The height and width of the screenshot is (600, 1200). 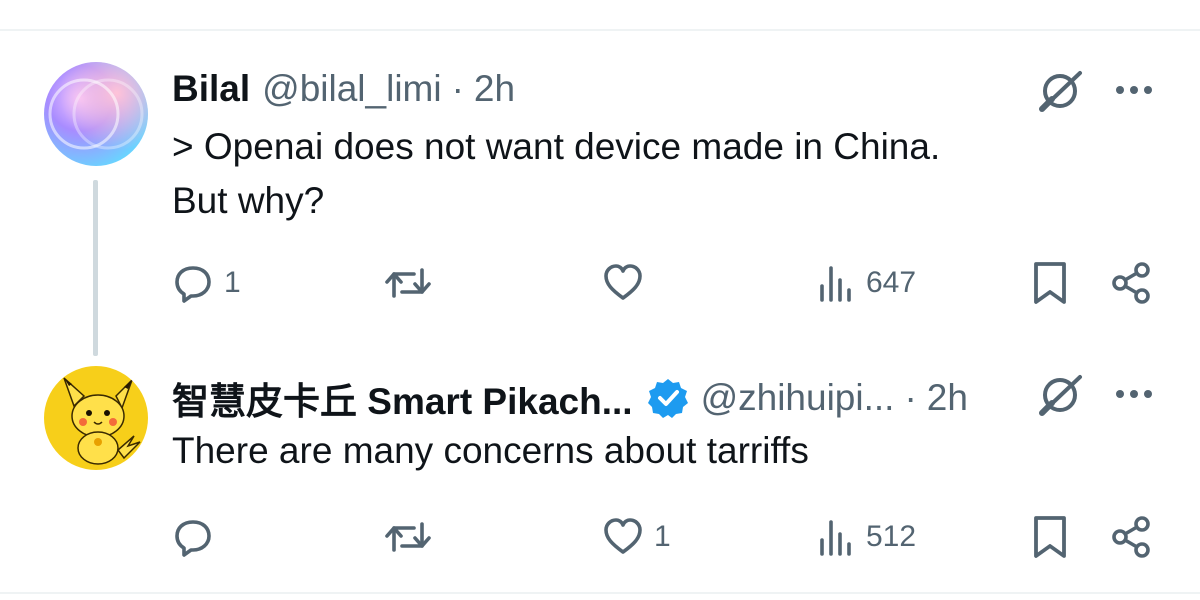 I want to click on reply-icon, so click(x=193, y=538).